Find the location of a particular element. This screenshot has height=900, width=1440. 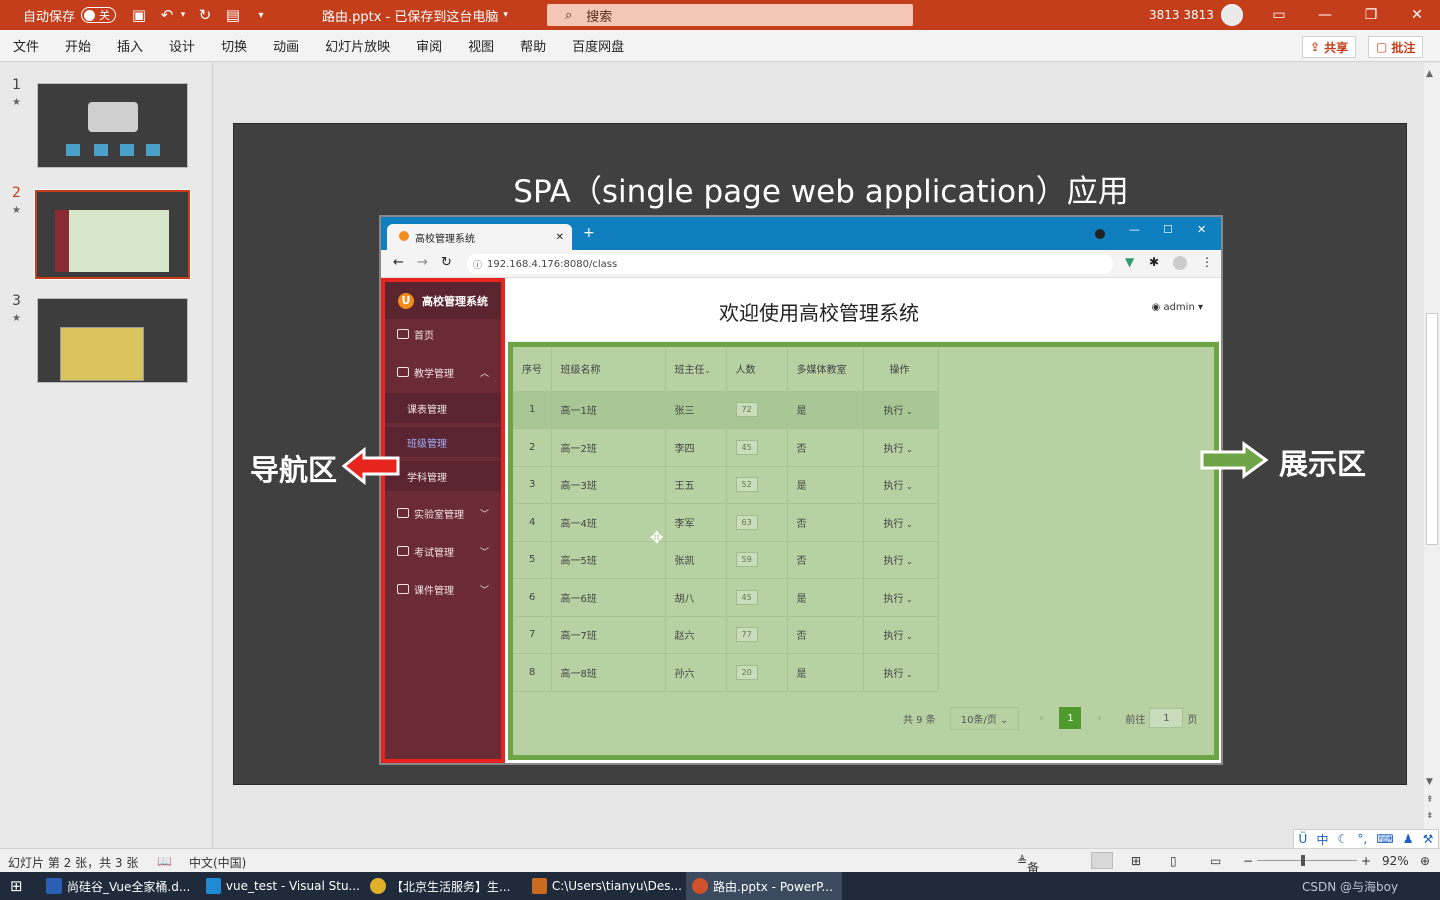

zoom-slider is located at coordinates (1307, 860).